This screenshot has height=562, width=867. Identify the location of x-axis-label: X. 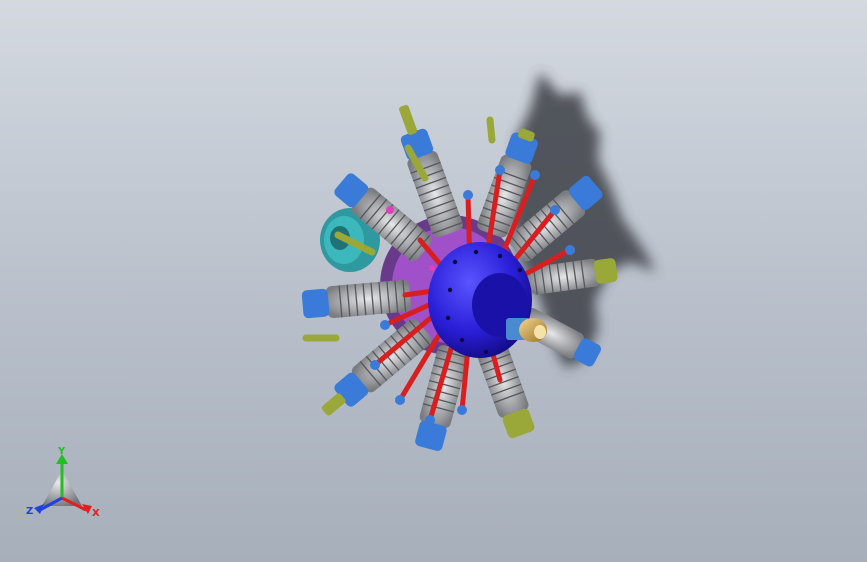
(96, 513).